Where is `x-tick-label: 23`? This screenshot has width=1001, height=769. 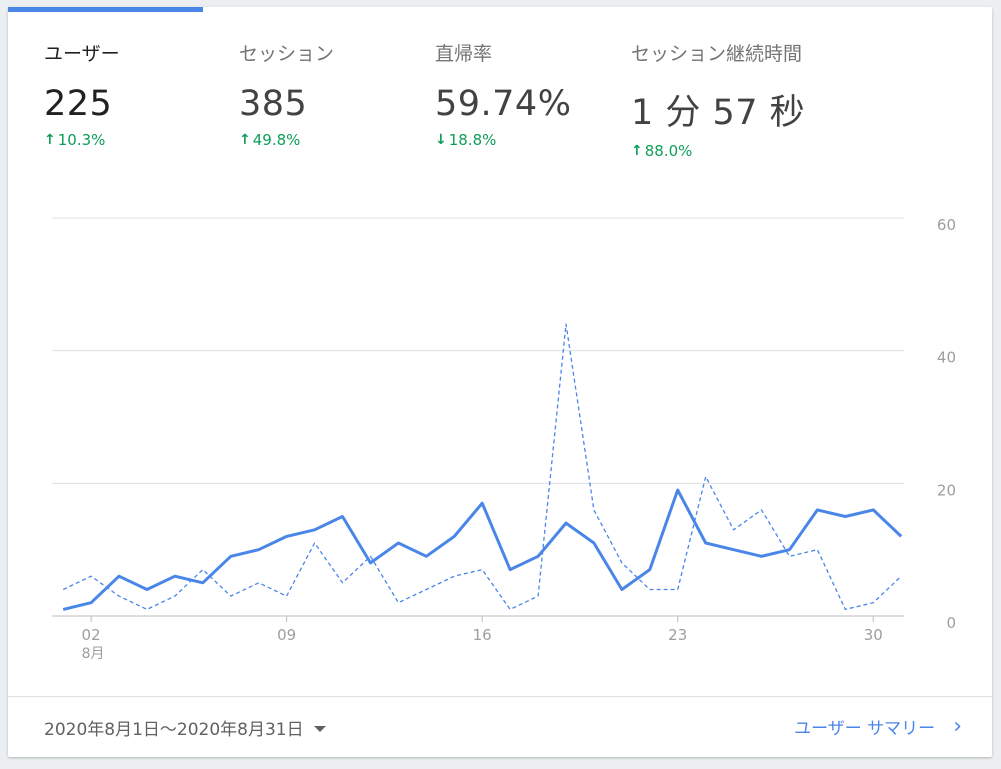 x-tick-label: 23 is located at coordinates (677, 635).